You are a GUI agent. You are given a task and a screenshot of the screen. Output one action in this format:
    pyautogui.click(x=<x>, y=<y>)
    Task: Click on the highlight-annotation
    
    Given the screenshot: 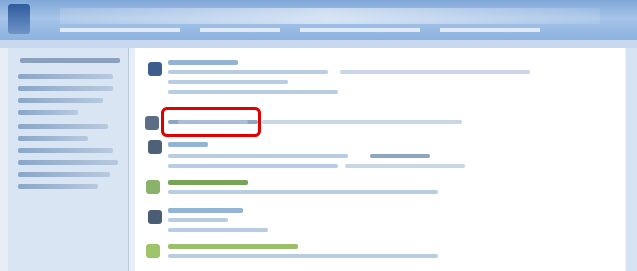 What is the action you would take?
    pyautogui.click(x=211, y=122)
    